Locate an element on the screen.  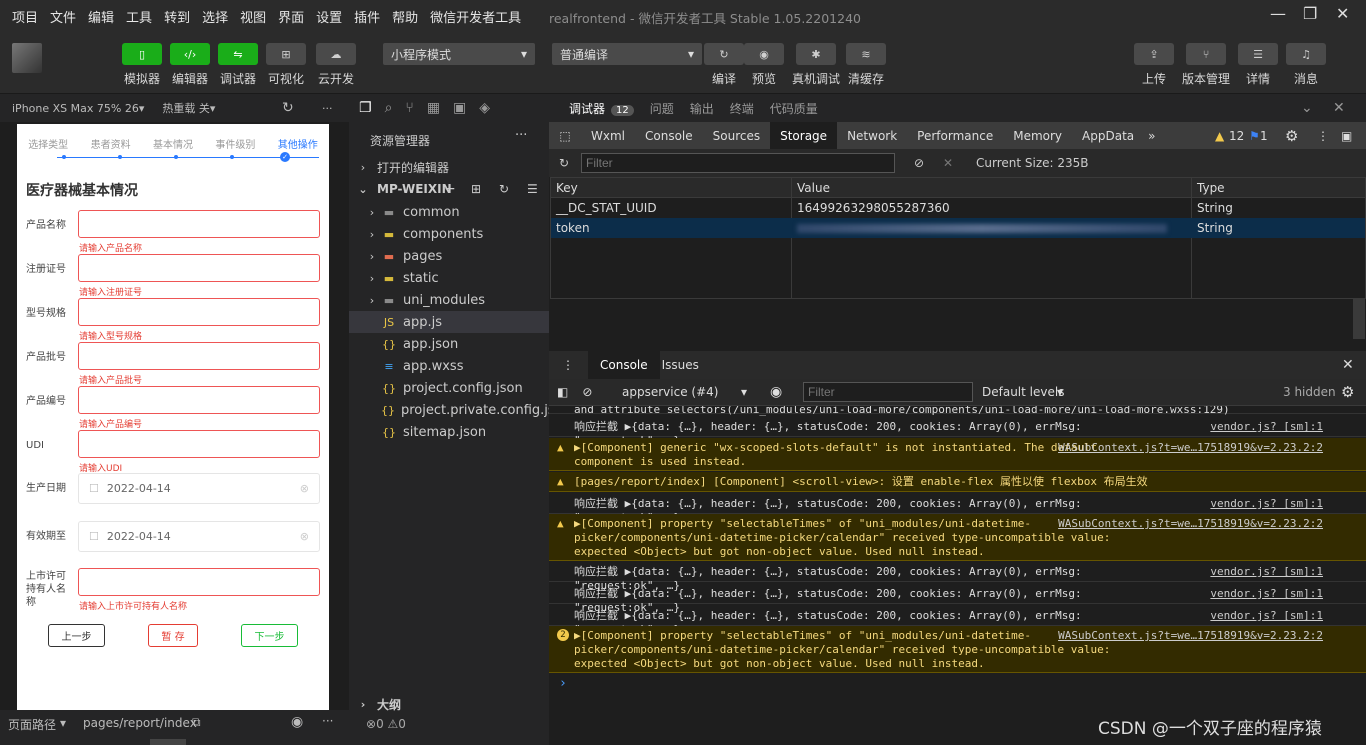
编译-button: ↻ is located at coordinates (724, 54).